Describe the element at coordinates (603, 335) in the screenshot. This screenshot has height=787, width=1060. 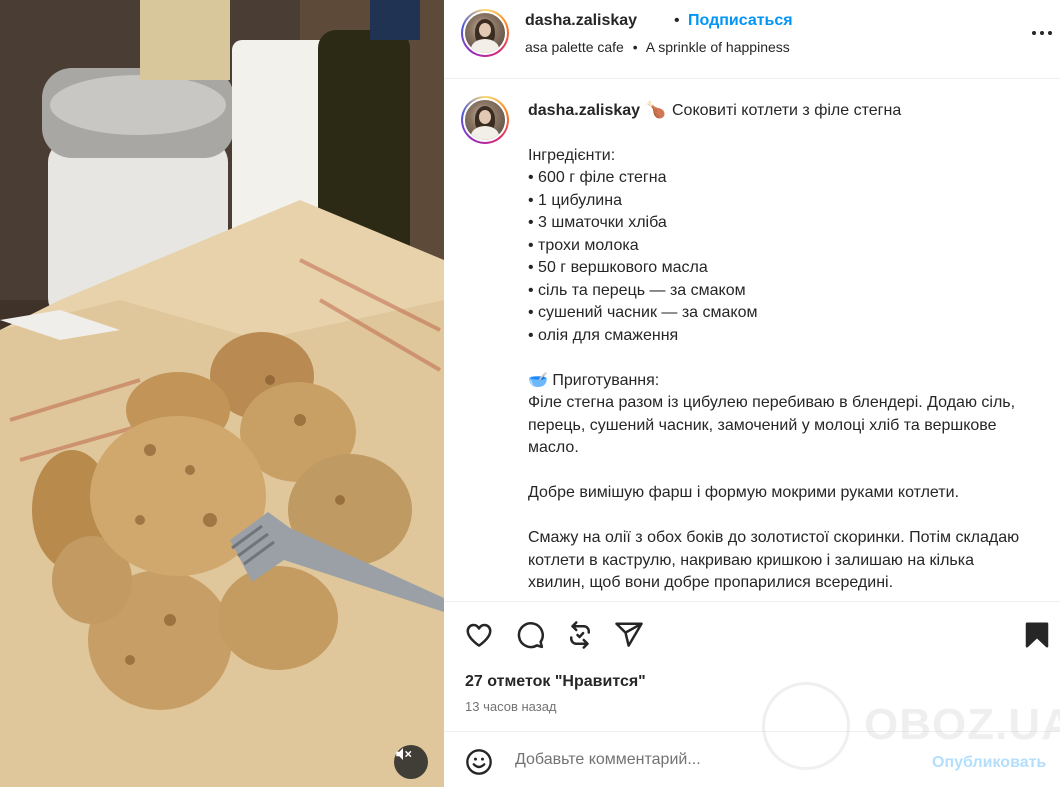
I see `ingredient-item: • олія для смаження` at that location.